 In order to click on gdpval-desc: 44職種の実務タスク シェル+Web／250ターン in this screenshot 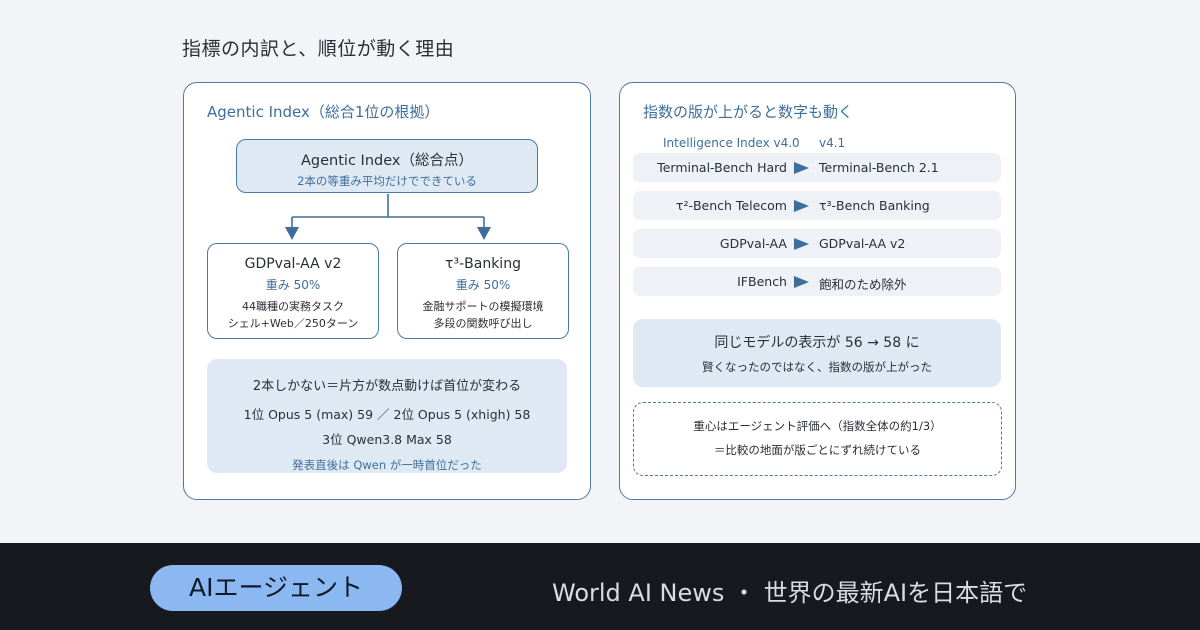, I will do `click(293, 315)`.